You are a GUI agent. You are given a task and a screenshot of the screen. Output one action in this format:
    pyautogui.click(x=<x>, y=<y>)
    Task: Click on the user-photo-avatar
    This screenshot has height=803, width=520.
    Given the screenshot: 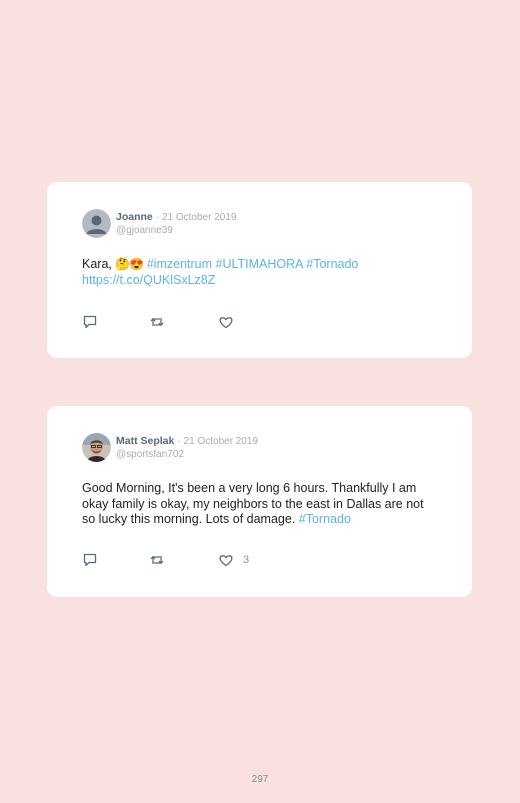 What is the action you would take?
    pyautogui.click(x=96, y=447)
    